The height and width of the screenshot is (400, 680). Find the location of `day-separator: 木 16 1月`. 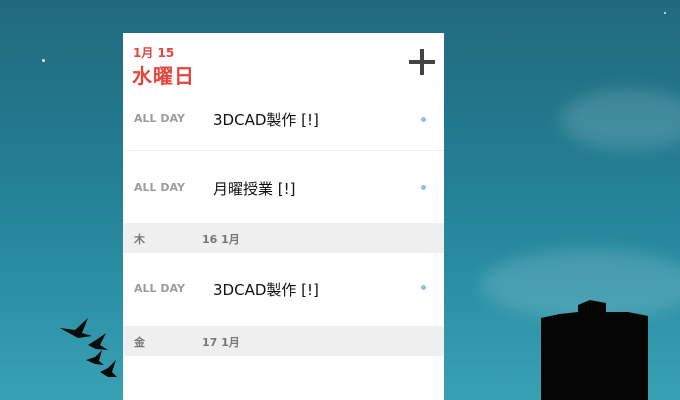

day-separator: 木 16 1月 is located at coordinates (283, 238).